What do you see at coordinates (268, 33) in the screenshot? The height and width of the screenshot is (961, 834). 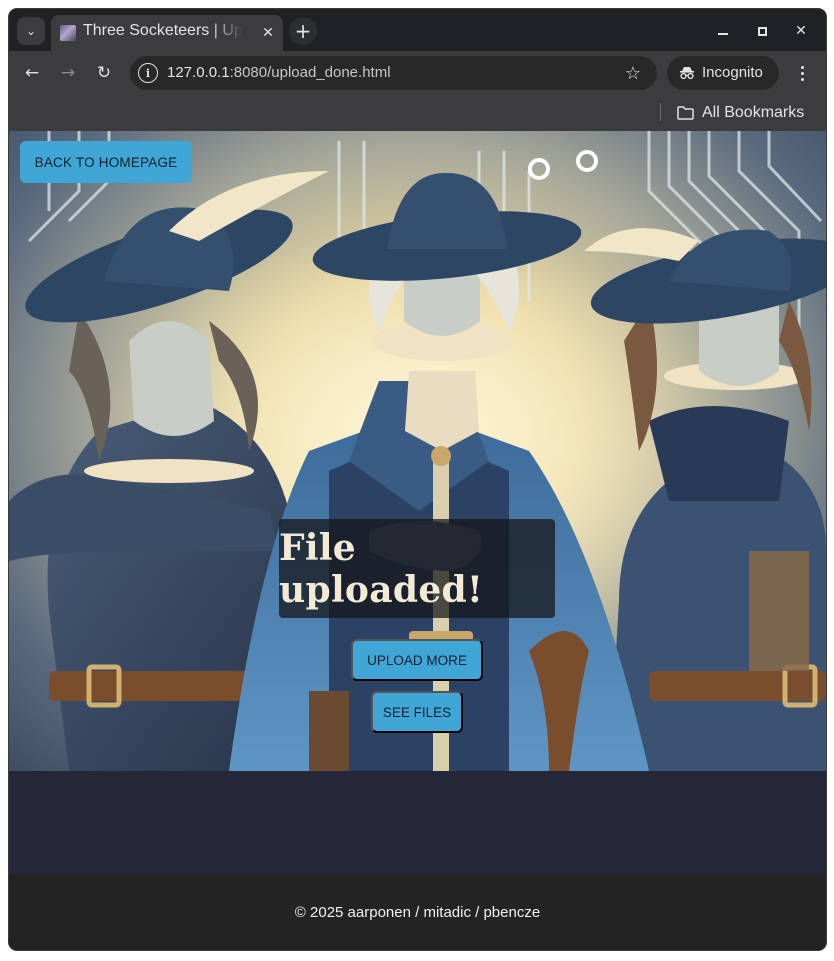 I see `tab-close-icon: ✕` at bounding box center [268, 33].